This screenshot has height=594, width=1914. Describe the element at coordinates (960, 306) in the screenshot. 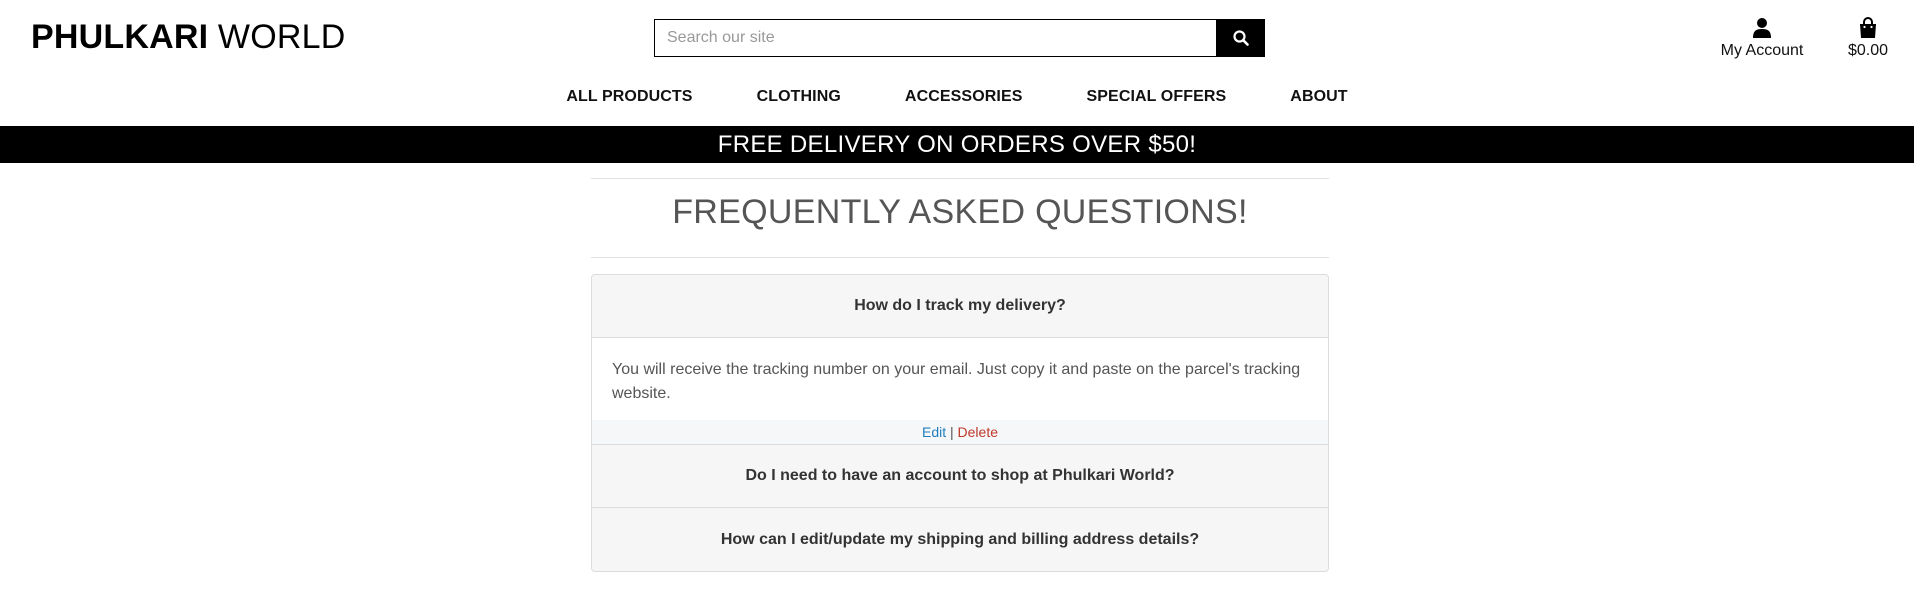

I see `faq-question-1: How do I track my delivery?` at that location.